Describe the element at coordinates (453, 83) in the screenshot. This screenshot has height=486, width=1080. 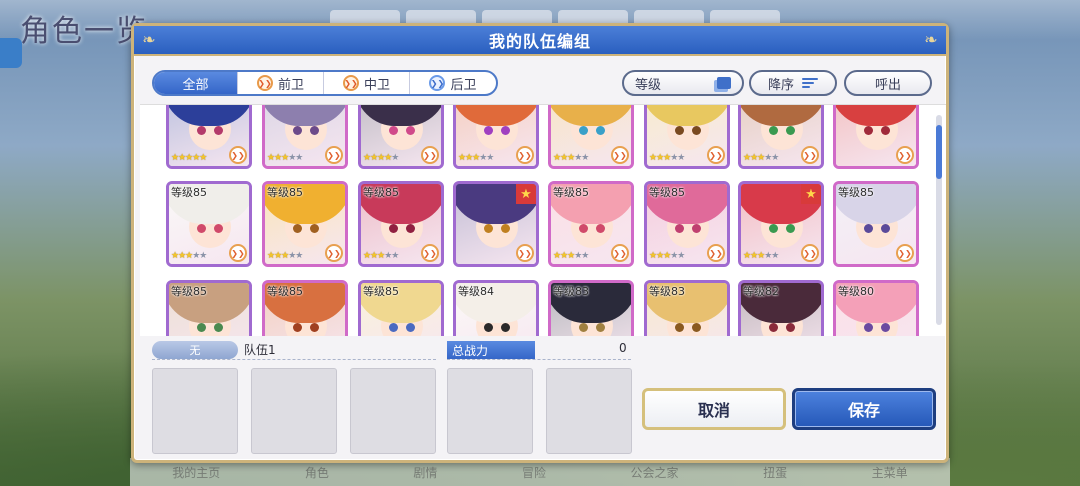
I see `tab-rearguard: ❯❯ 后卫` at that location.